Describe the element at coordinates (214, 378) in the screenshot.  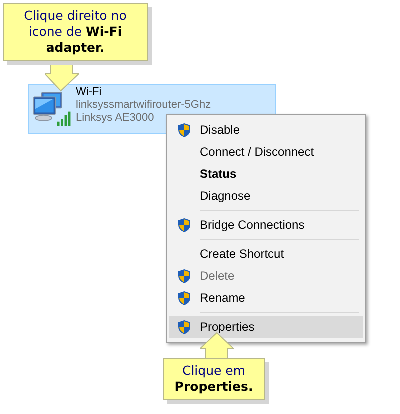
I see `callout-text: Clique em Properties.` at that location.